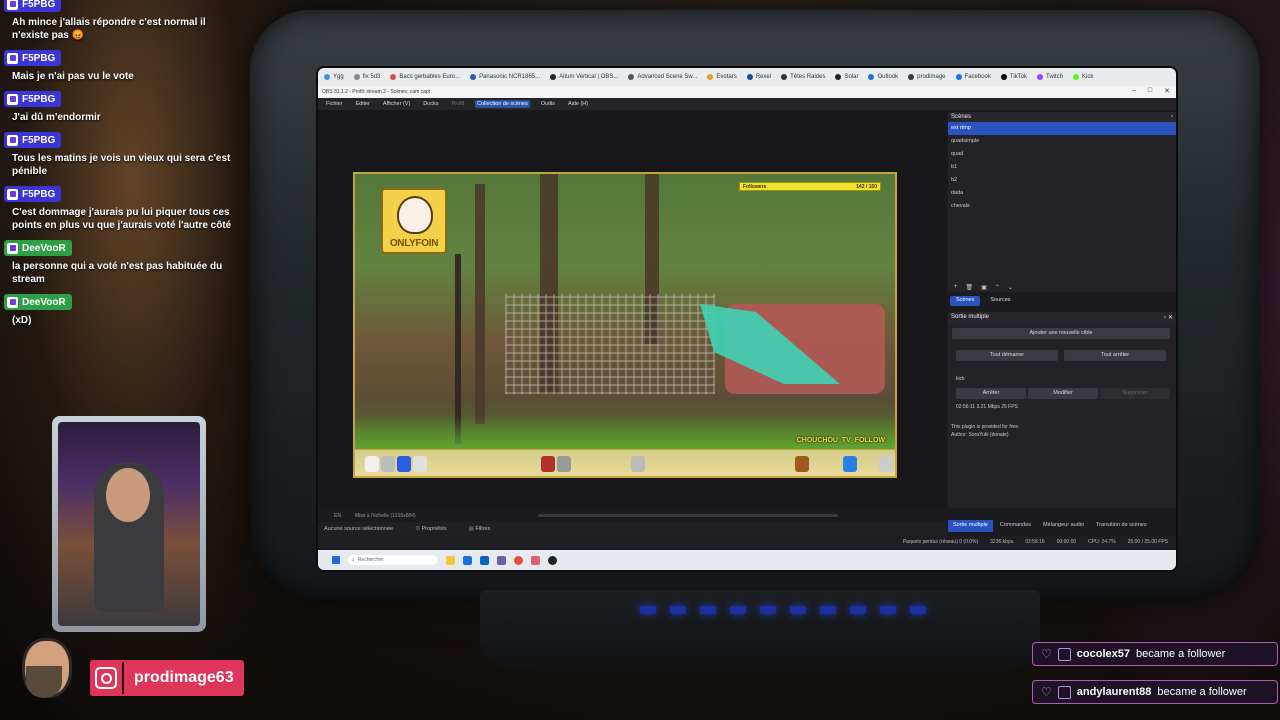 Image resolution: width=1280 pixels, height=720 pixels. Describe the element at coordinates (1050, 77) in the screenshot. I see `bookmark: Twitch` at that location.